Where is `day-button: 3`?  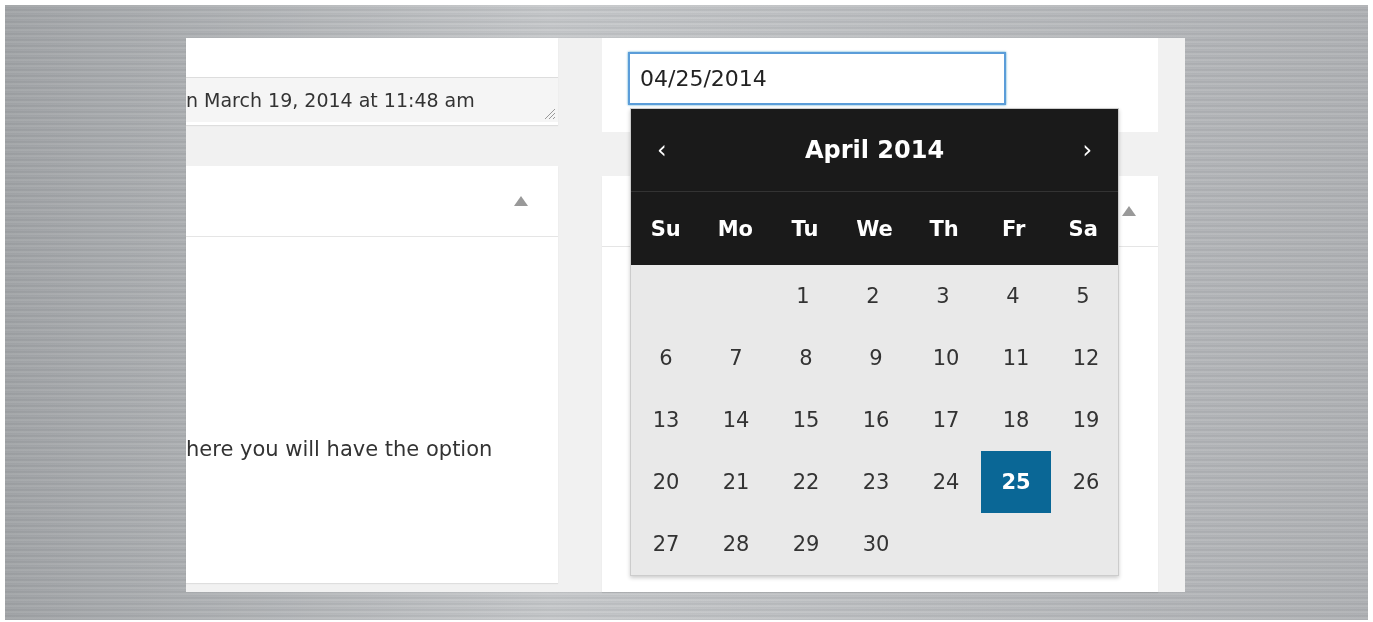 day-button: 3 is located at coordinates (943, 296).